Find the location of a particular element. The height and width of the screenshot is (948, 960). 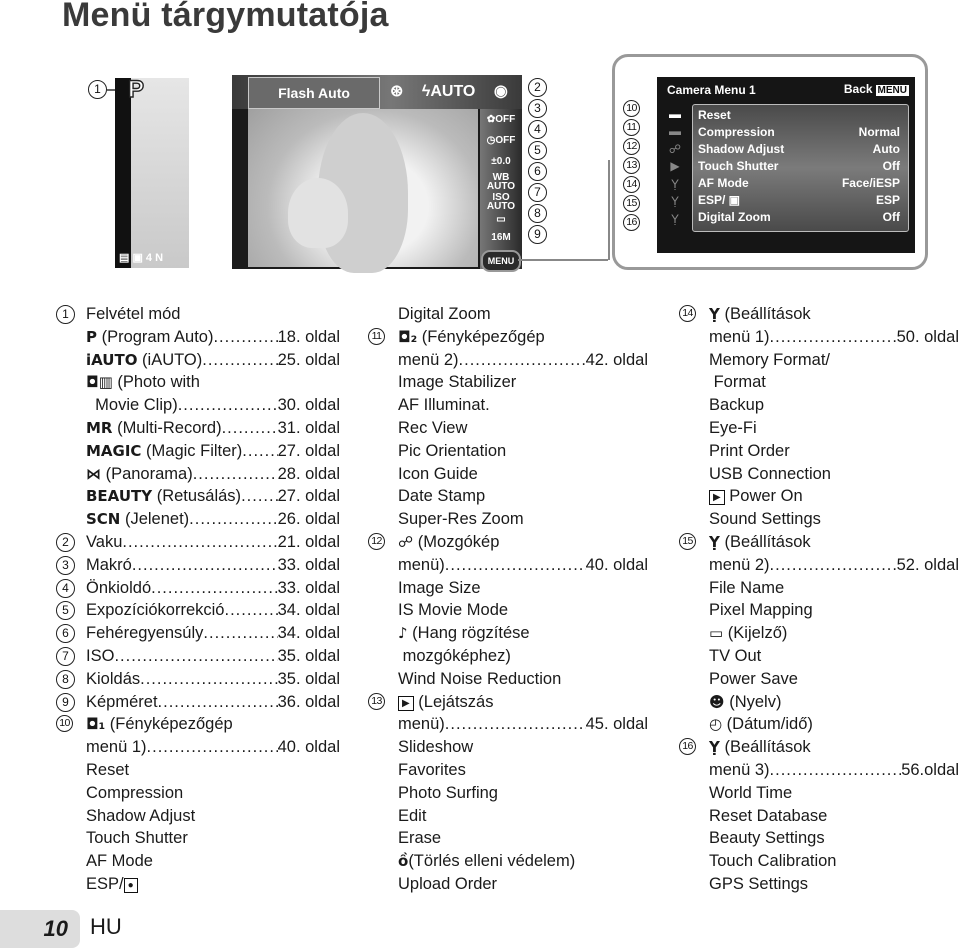

image-size-icon: 16M is located at coordinates (501, 238).